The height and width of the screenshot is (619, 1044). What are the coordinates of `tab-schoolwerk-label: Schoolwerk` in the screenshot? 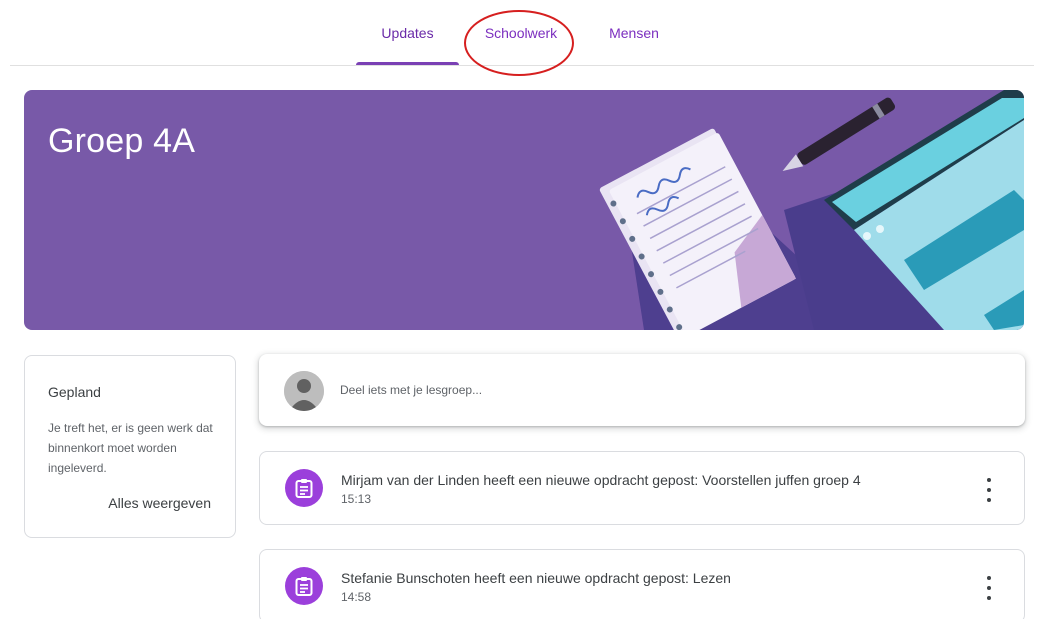 It's located at (521, 33).